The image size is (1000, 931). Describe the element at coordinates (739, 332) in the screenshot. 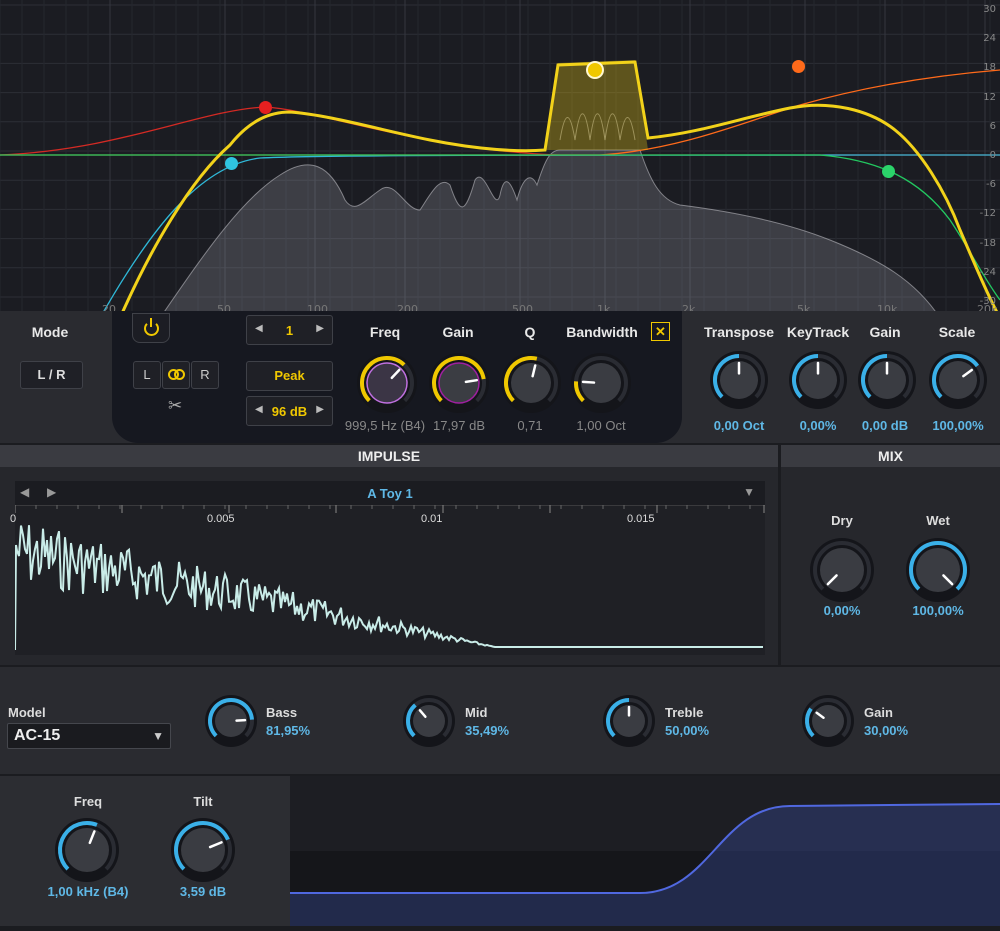

I see `transpose-label: Transpose` at that location.